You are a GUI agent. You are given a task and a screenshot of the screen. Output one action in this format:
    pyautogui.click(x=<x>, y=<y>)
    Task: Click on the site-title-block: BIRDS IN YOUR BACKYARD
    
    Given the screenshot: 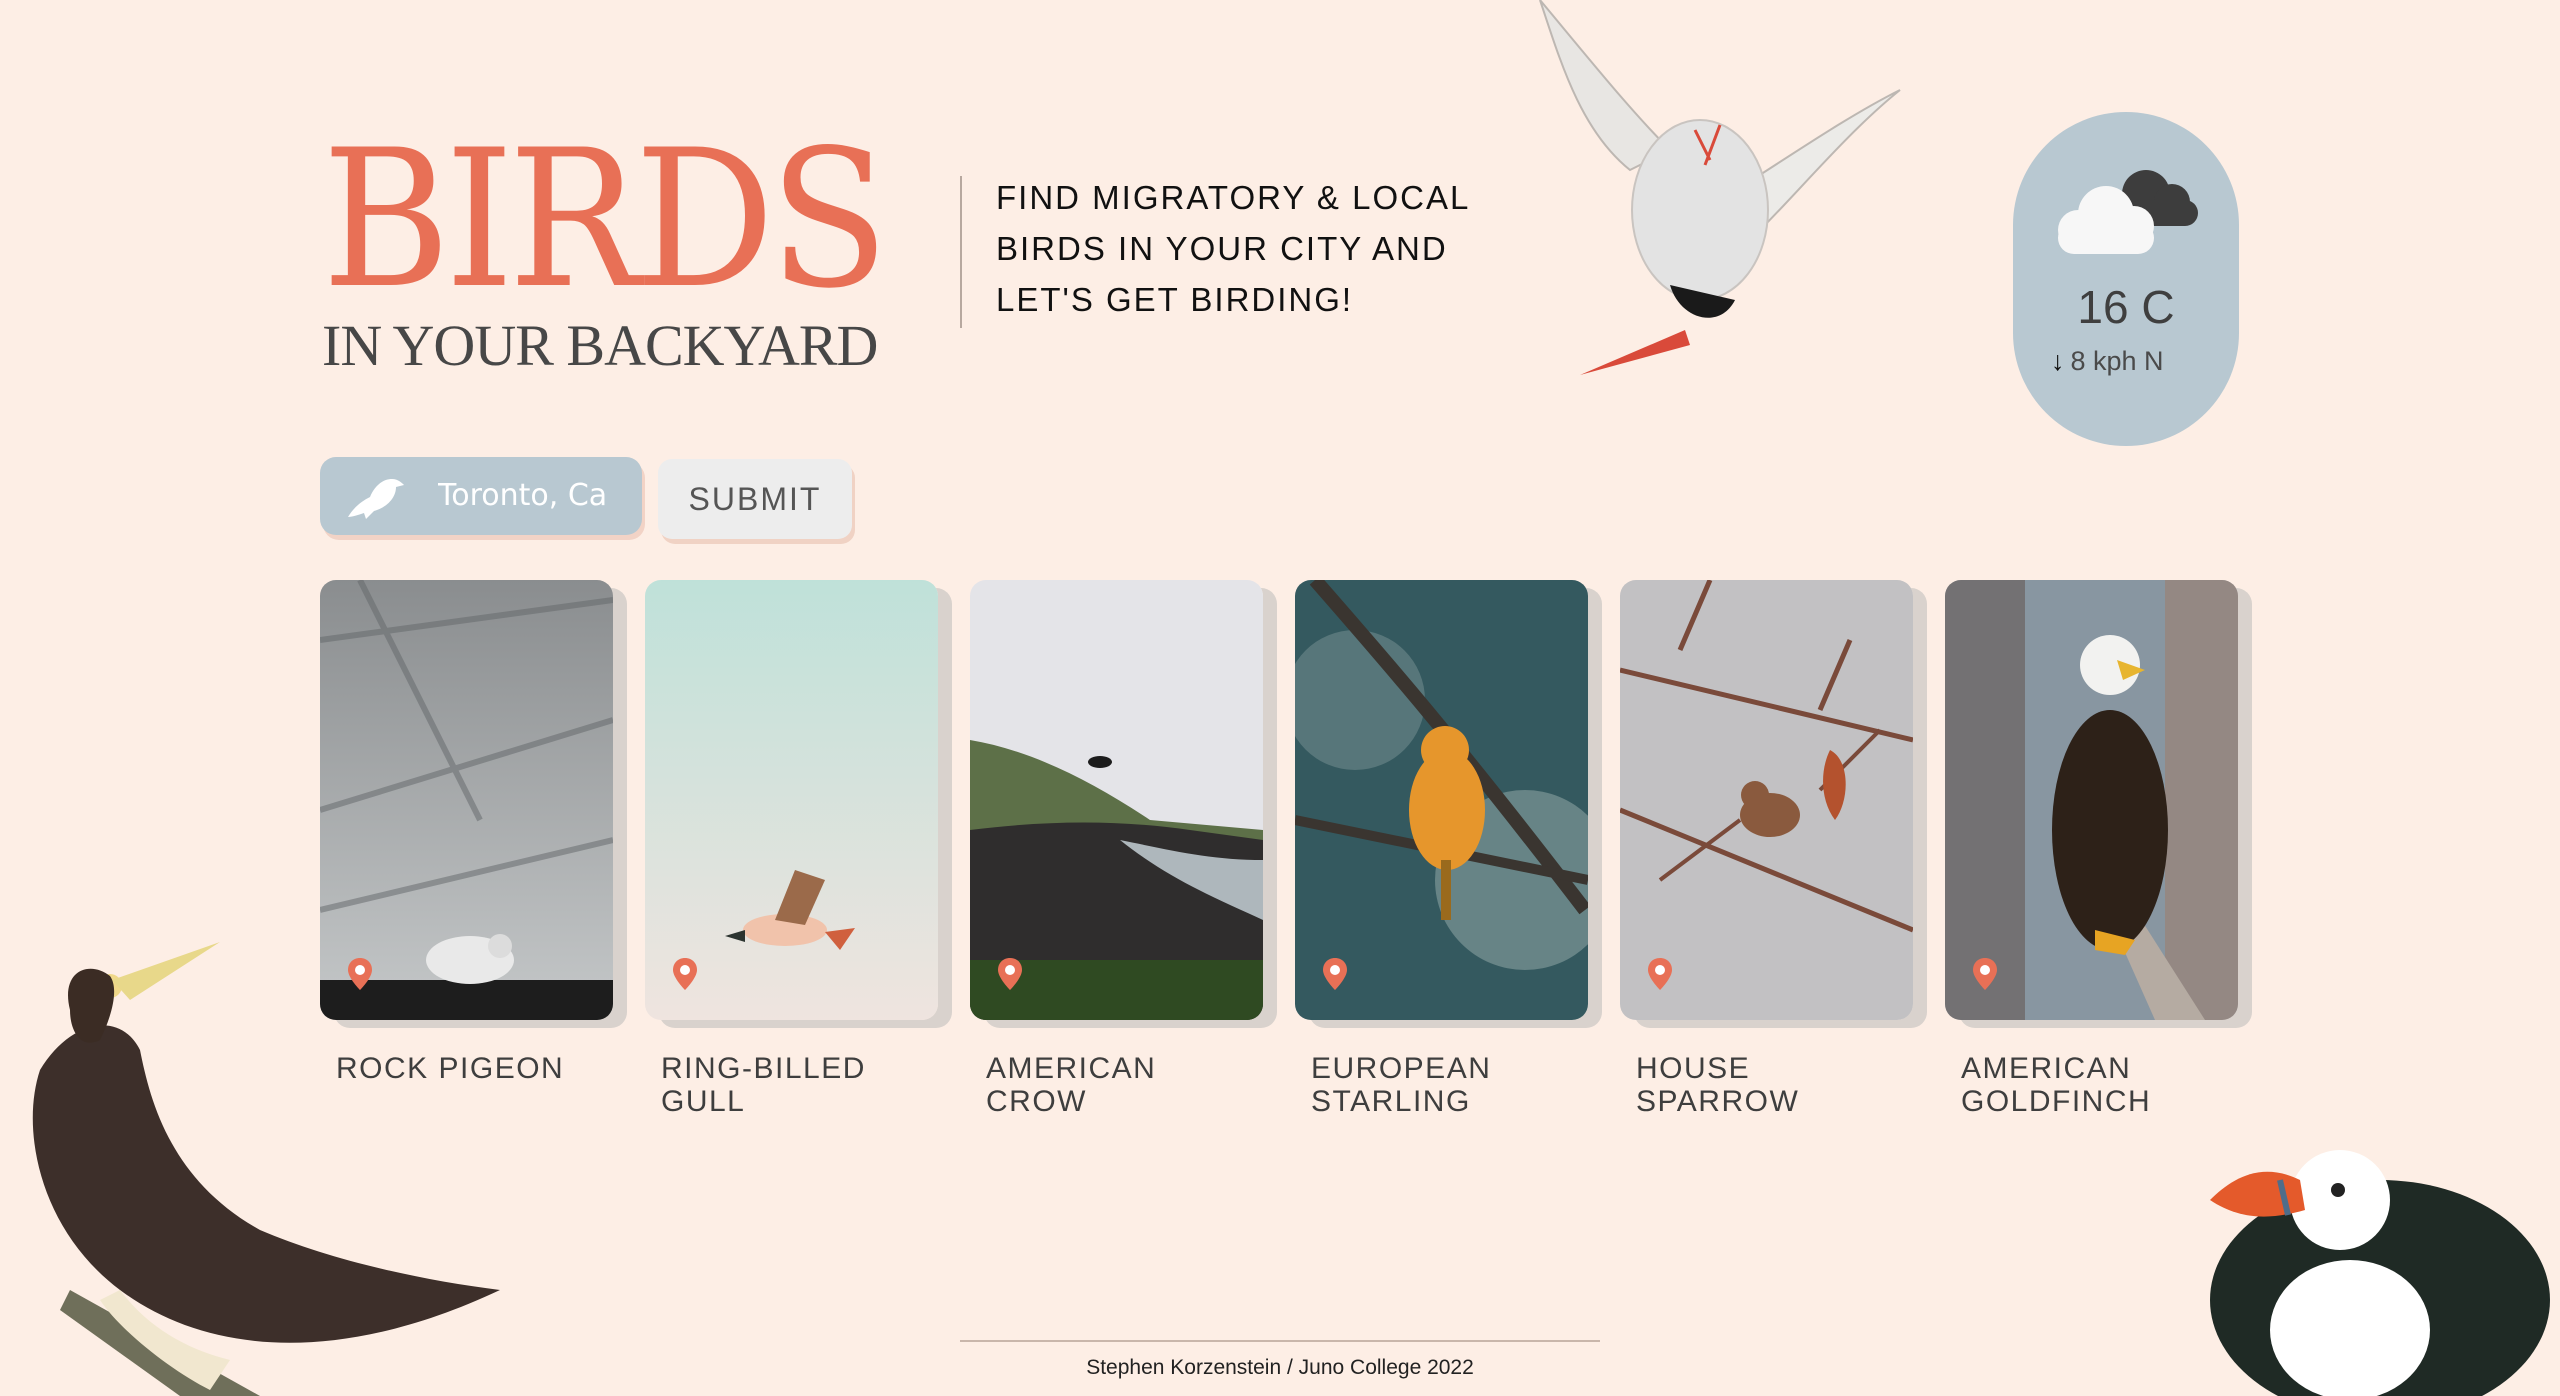 What is the action you would take?
    pyautogui.click(x=627, y=244)
    